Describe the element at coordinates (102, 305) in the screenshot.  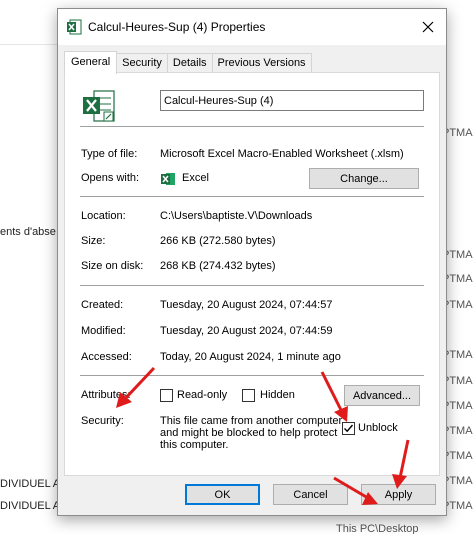
I see `created-label: Created:` at that location.